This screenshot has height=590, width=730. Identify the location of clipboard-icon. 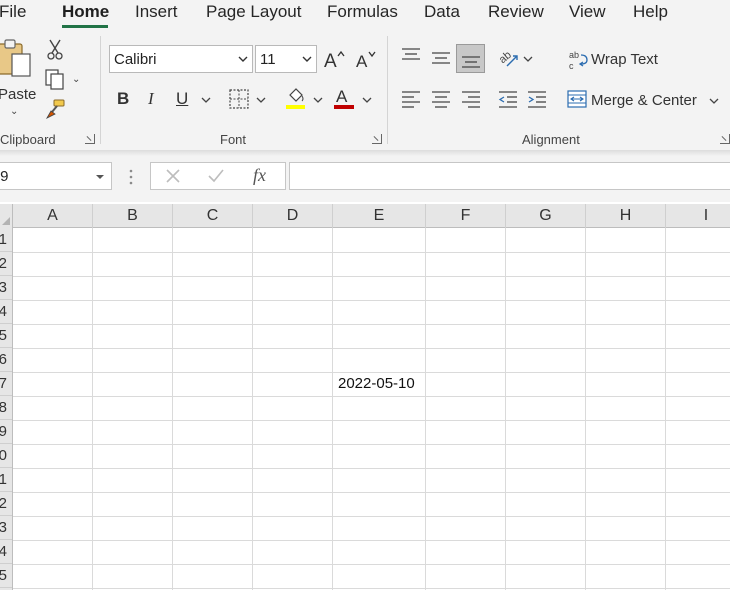
(15, 58).